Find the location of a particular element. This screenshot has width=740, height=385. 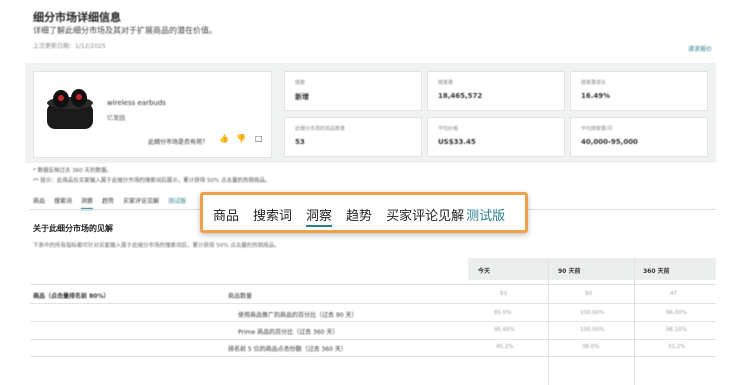

tab-bar: 商品 搜索词 洞察 趋势 买家评论见解 测试版 is located at coordinates (109, 203).